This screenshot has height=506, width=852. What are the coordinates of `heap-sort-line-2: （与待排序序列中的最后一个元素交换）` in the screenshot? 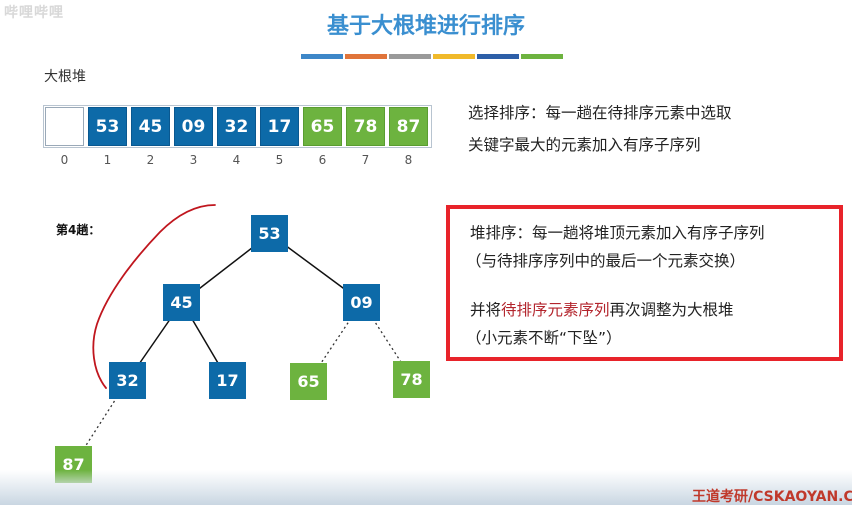 It's located at (606, 261).